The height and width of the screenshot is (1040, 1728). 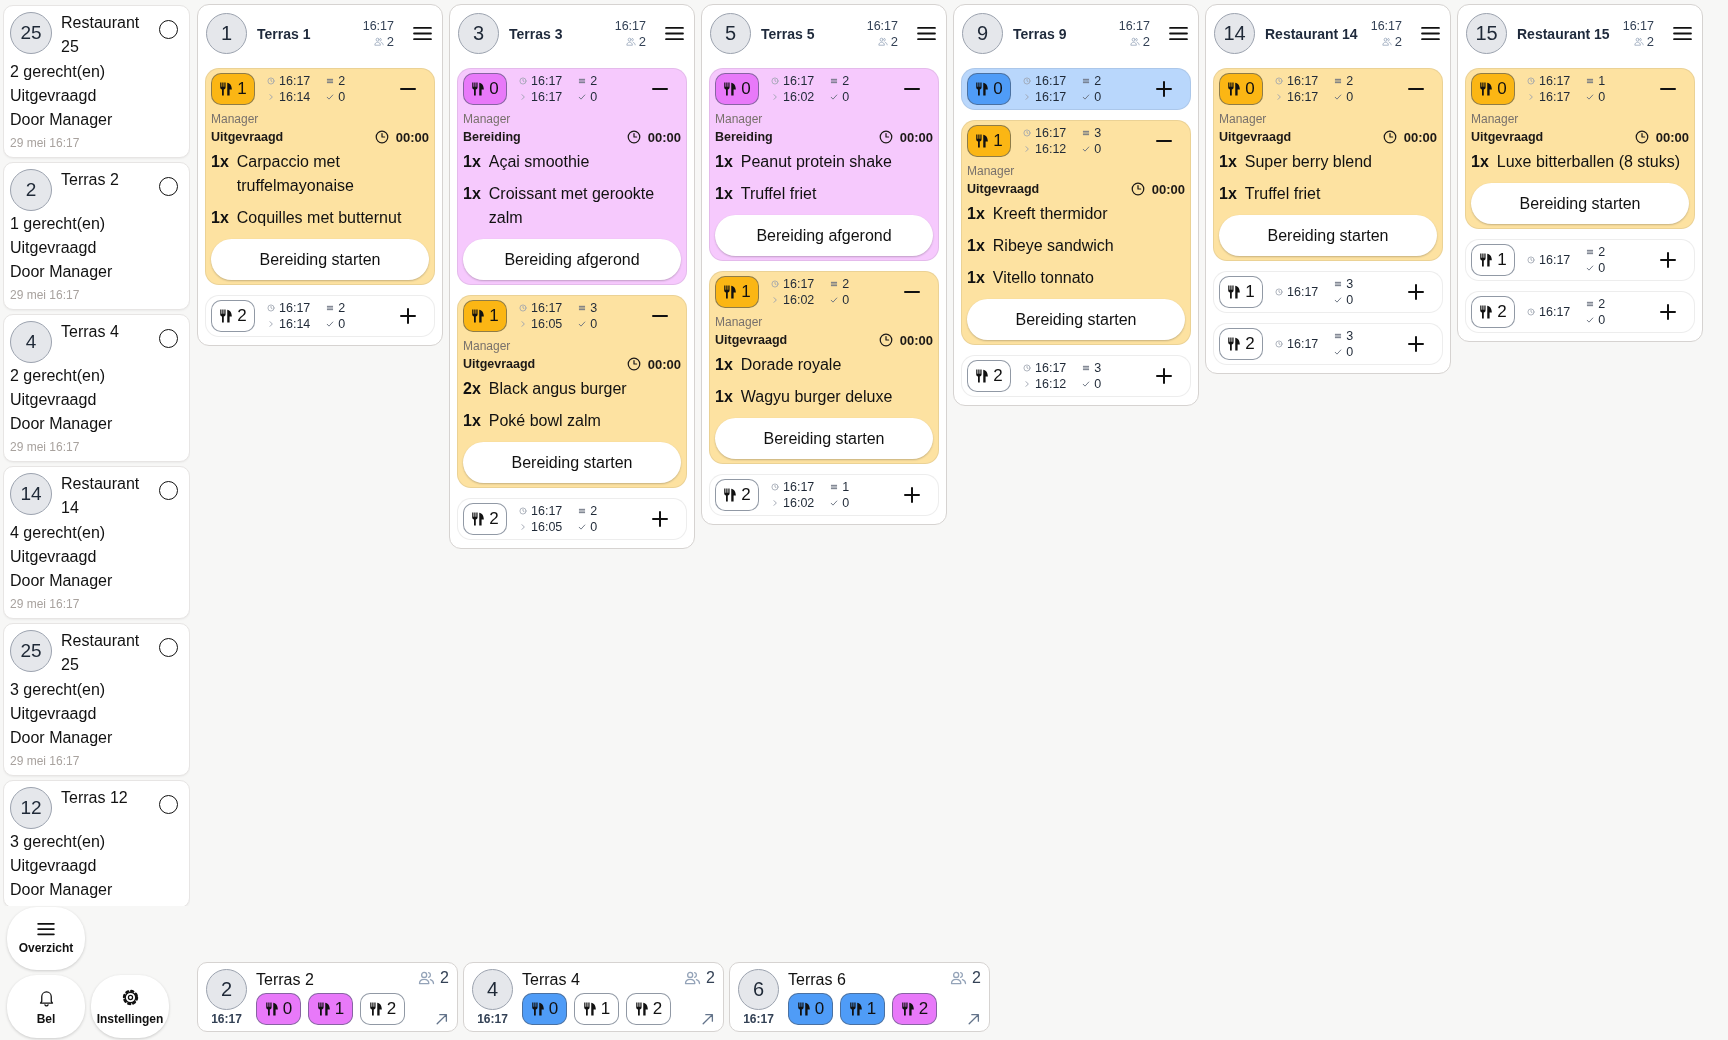 I want to click on order-card: 25 Restaurant 25 2 gerecht(en) Uitgevraagd Door Manager 29 mei 16:17, so click(x=96, y=81).